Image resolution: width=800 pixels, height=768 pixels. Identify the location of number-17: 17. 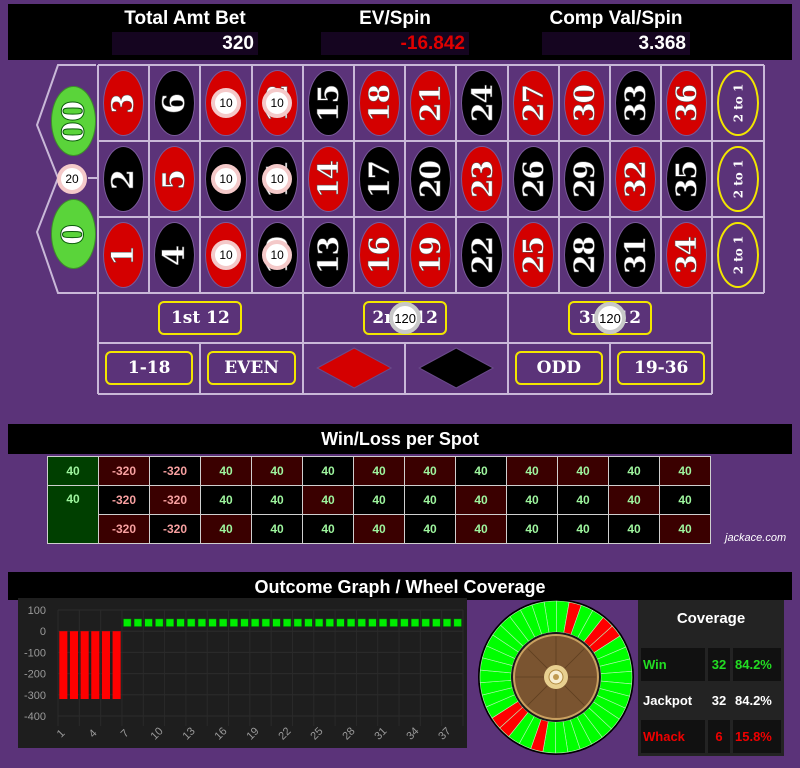
(380, 179).